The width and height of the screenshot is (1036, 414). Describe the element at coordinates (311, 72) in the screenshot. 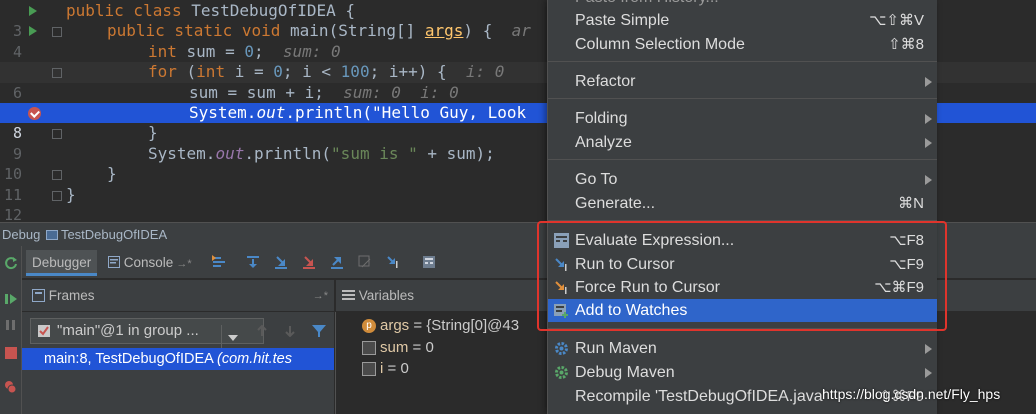

I see `code-text: ; i <` at that location.